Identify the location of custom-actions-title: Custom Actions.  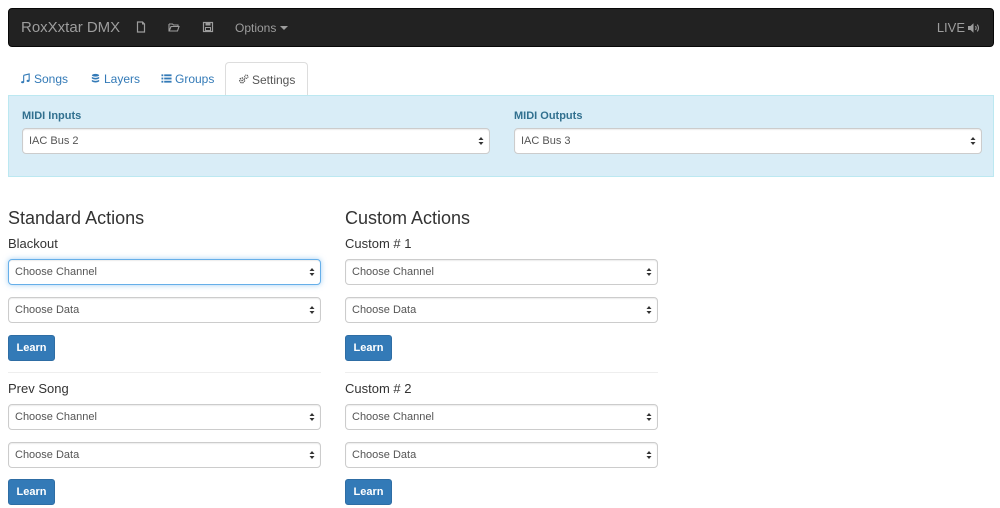
(408, 218).